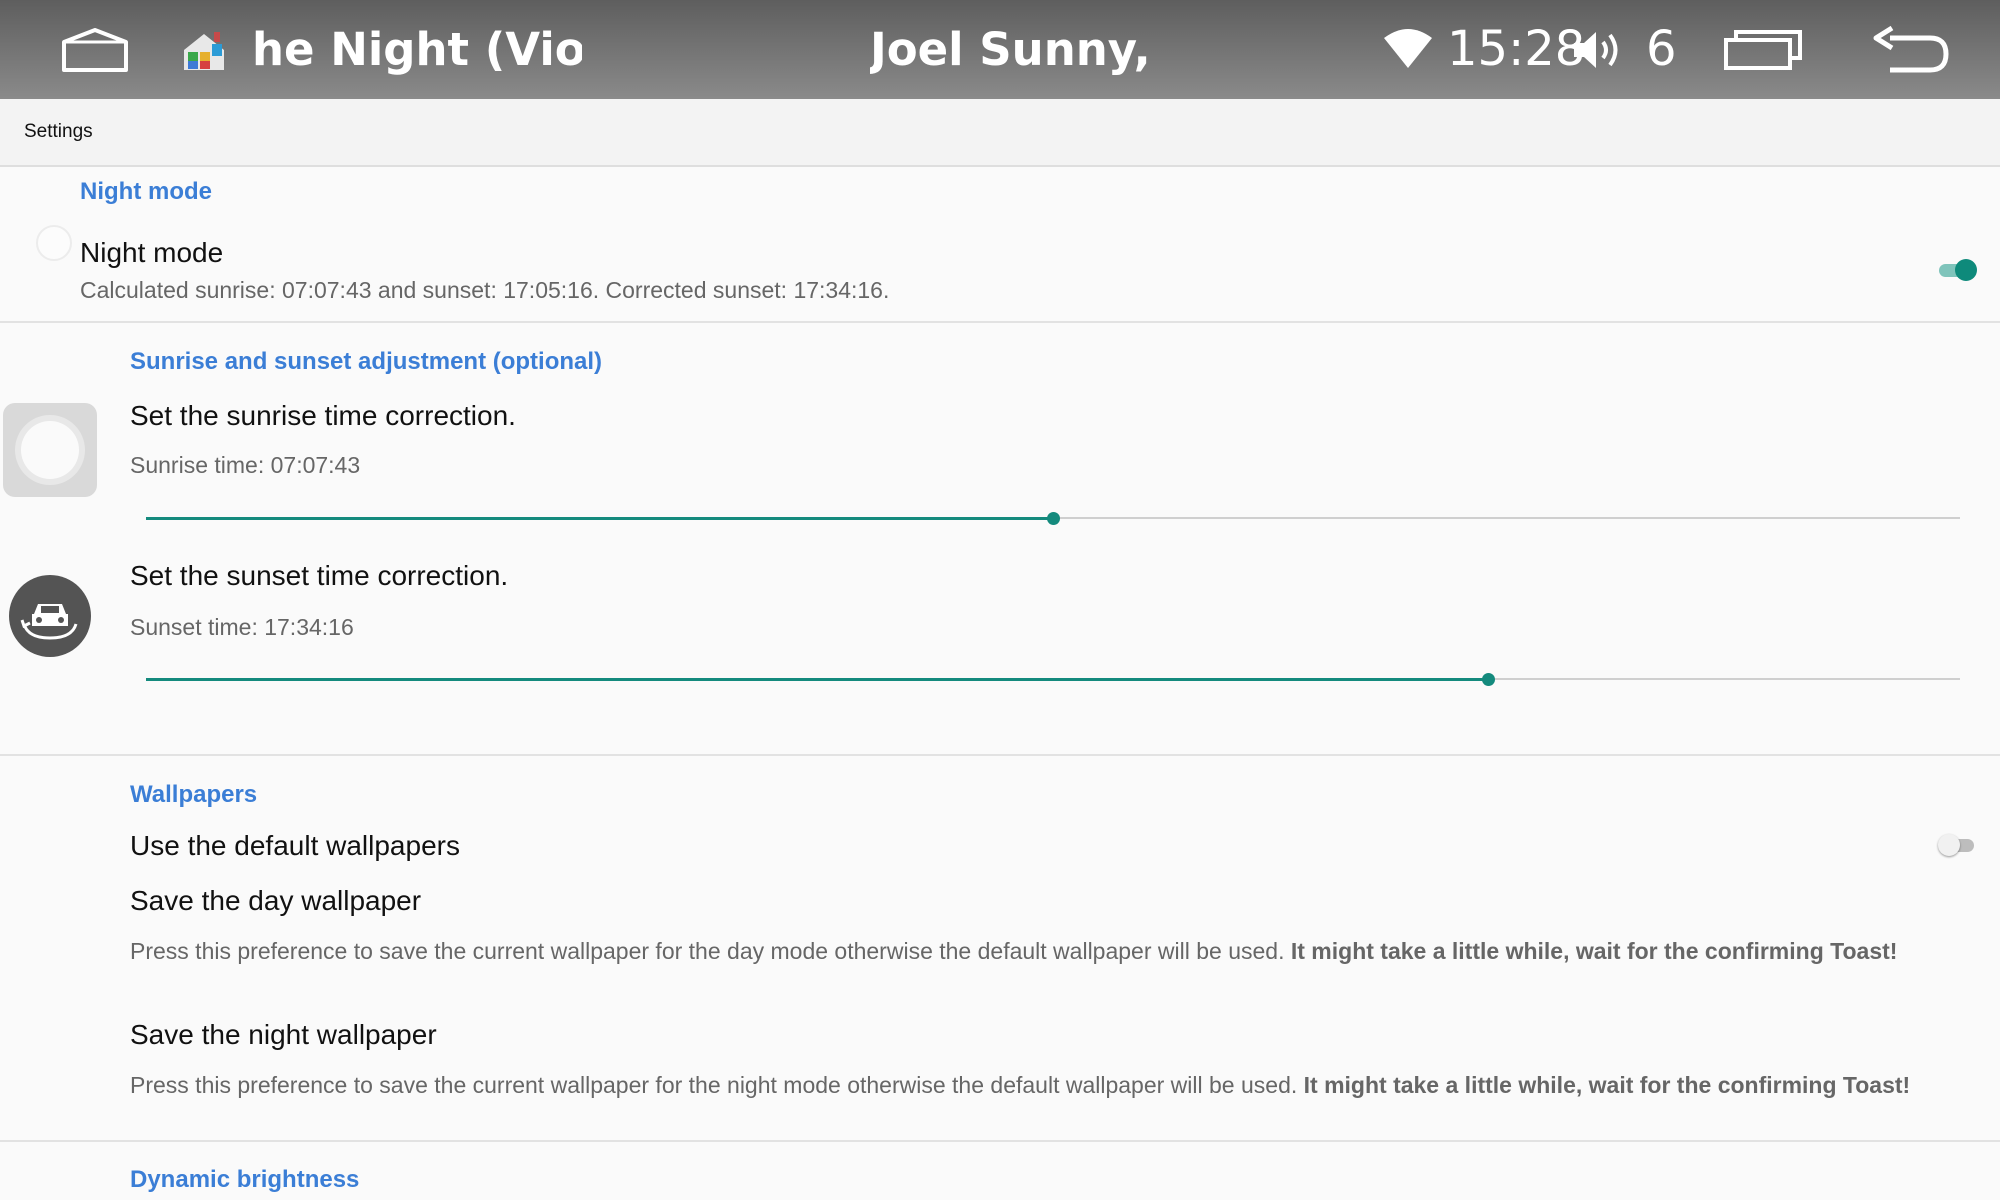  Describe the element at coordinates (366, 361) in the screenshot. I see `category-sun-adjustment: Sunrise and sunset adjustment (optional)` at that location.